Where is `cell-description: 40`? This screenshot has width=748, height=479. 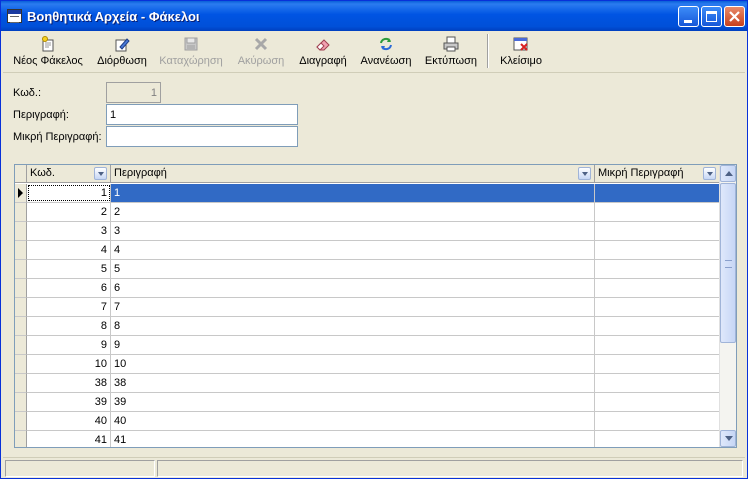
cell-description: 40 is located at coordinates (353, 421).